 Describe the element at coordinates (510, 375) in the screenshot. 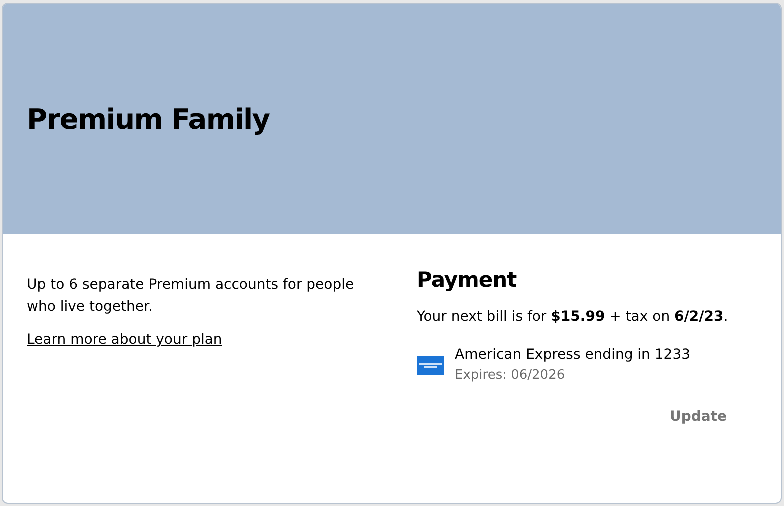

I see `card-expiry: Expires: 06/2026` at that location.